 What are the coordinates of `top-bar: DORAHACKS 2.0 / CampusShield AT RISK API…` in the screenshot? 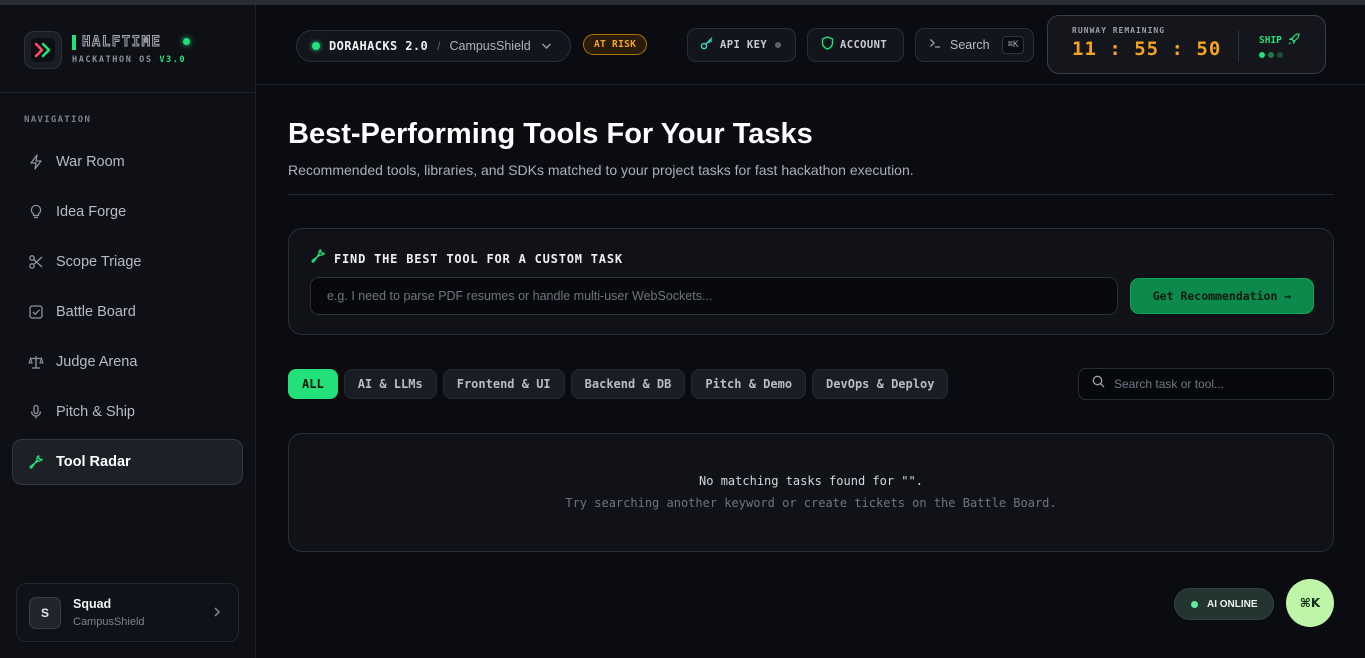 It's located at (810, 45).